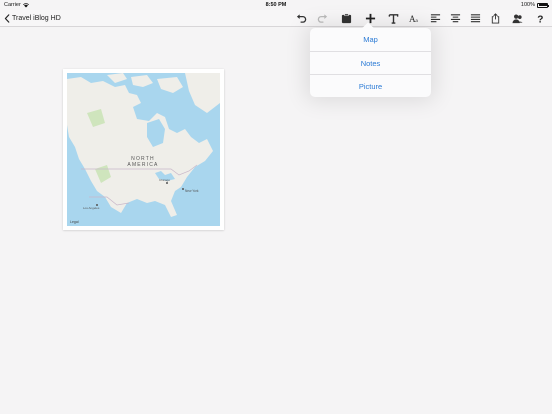 This screenshot has width=552, height=414. I want to click on redo-button, so click(322, 18).